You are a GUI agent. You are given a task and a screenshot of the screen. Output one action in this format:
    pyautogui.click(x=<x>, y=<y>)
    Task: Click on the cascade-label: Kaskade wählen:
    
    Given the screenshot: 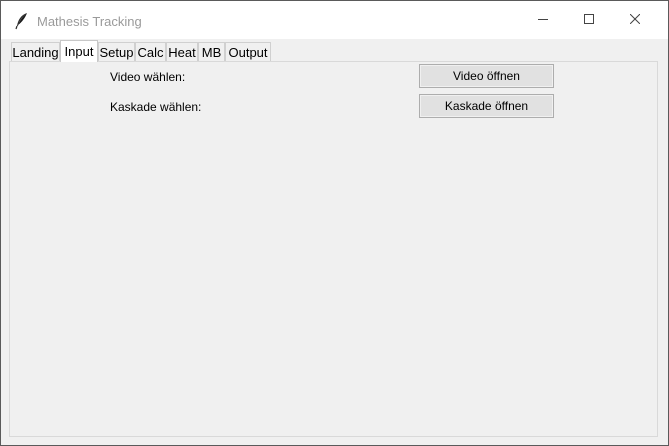 What is the action you would take?
    pyautogui.click(x=156, y=107)
    